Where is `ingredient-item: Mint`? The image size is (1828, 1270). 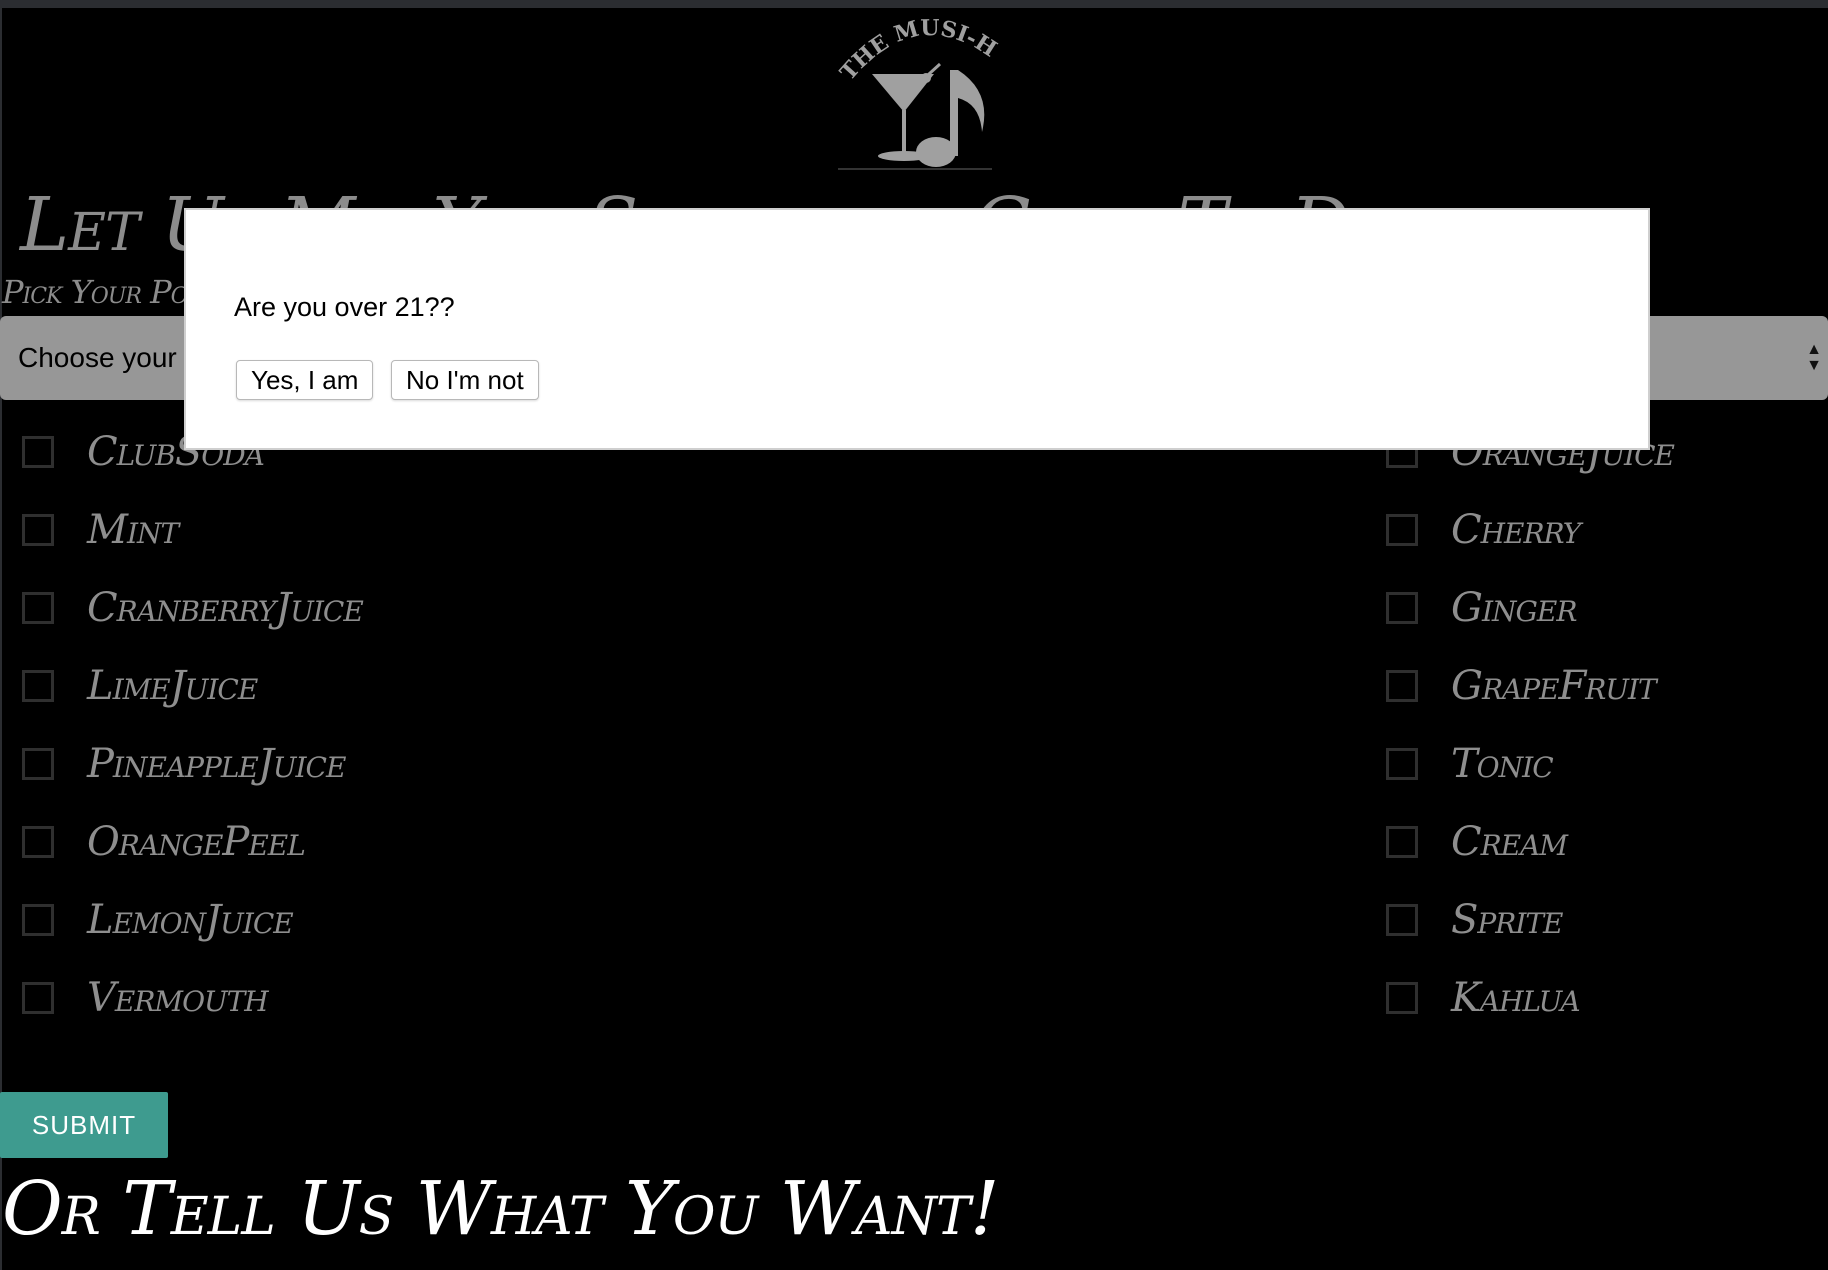 ingredient-item: Mint is located at coordinates (100, 530).